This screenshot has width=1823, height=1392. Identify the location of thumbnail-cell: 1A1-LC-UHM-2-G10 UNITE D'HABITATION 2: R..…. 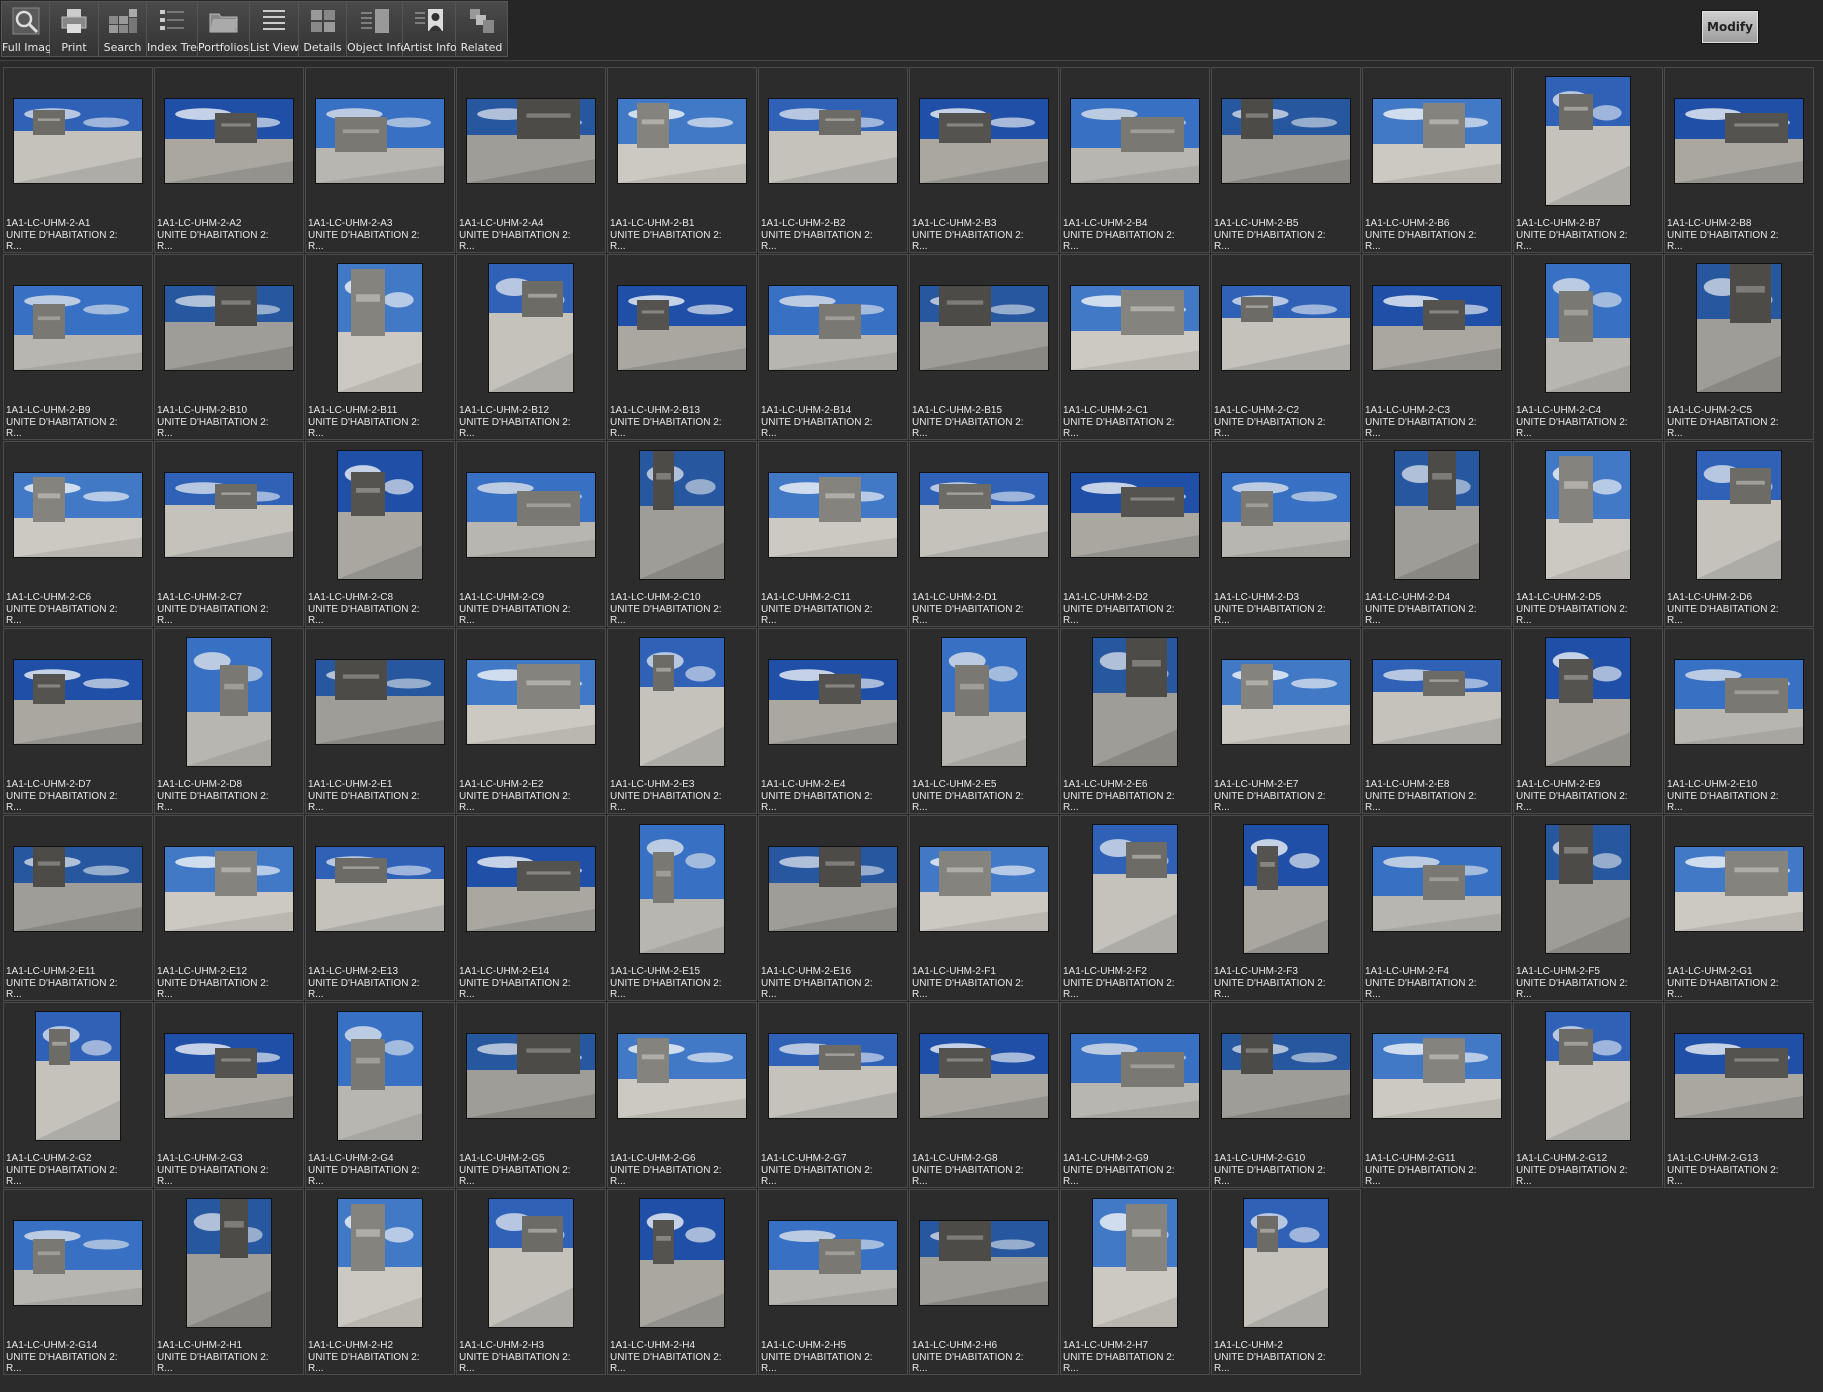
(1286, 1095).